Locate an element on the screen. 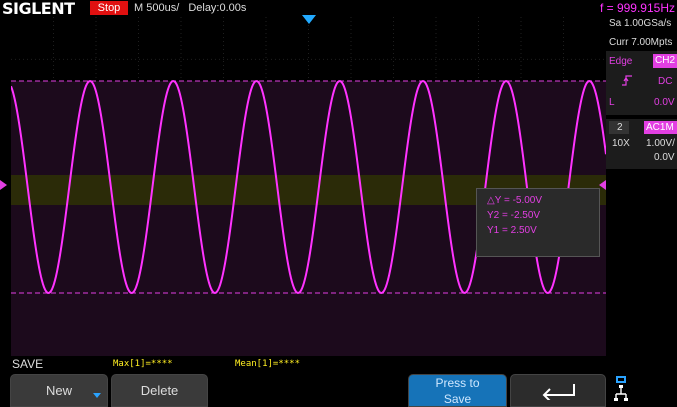 This screenshot has height=407, width=677. trigger-position-marker is located at coordinates (309, 19).